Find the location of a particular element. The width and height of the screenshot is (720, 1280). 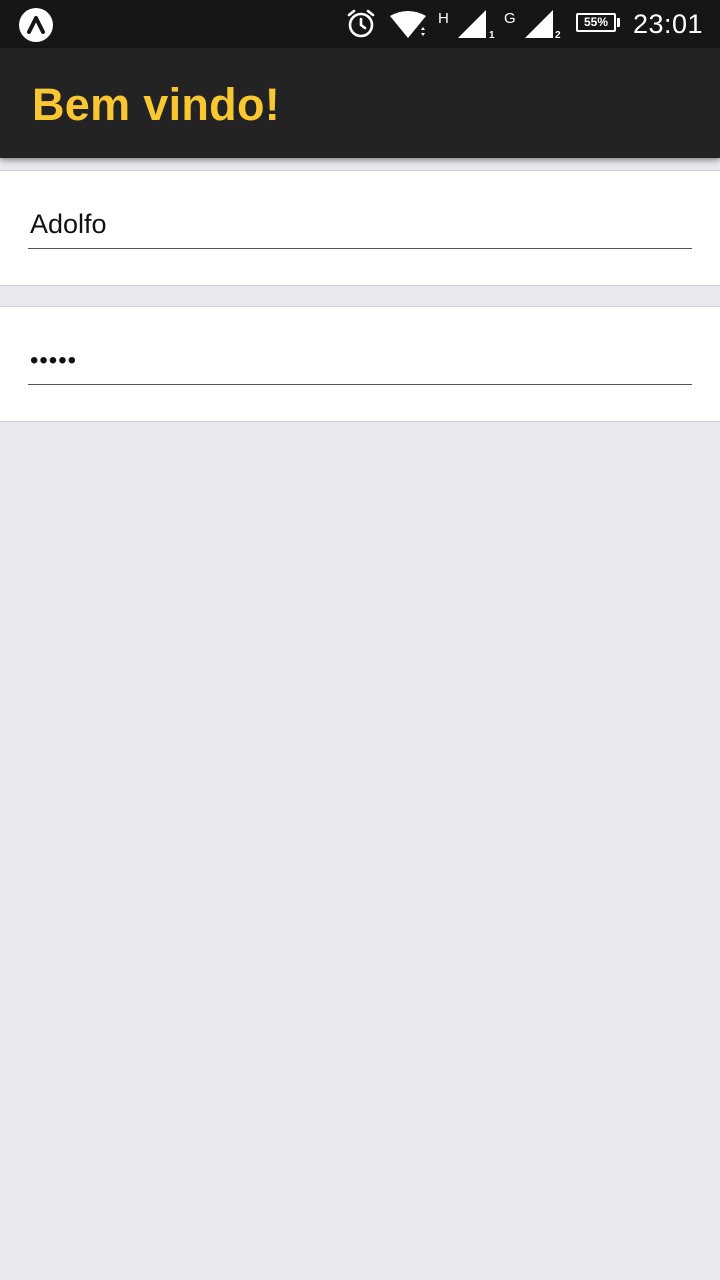

alarm-icon is located at coordinates (361, 23).